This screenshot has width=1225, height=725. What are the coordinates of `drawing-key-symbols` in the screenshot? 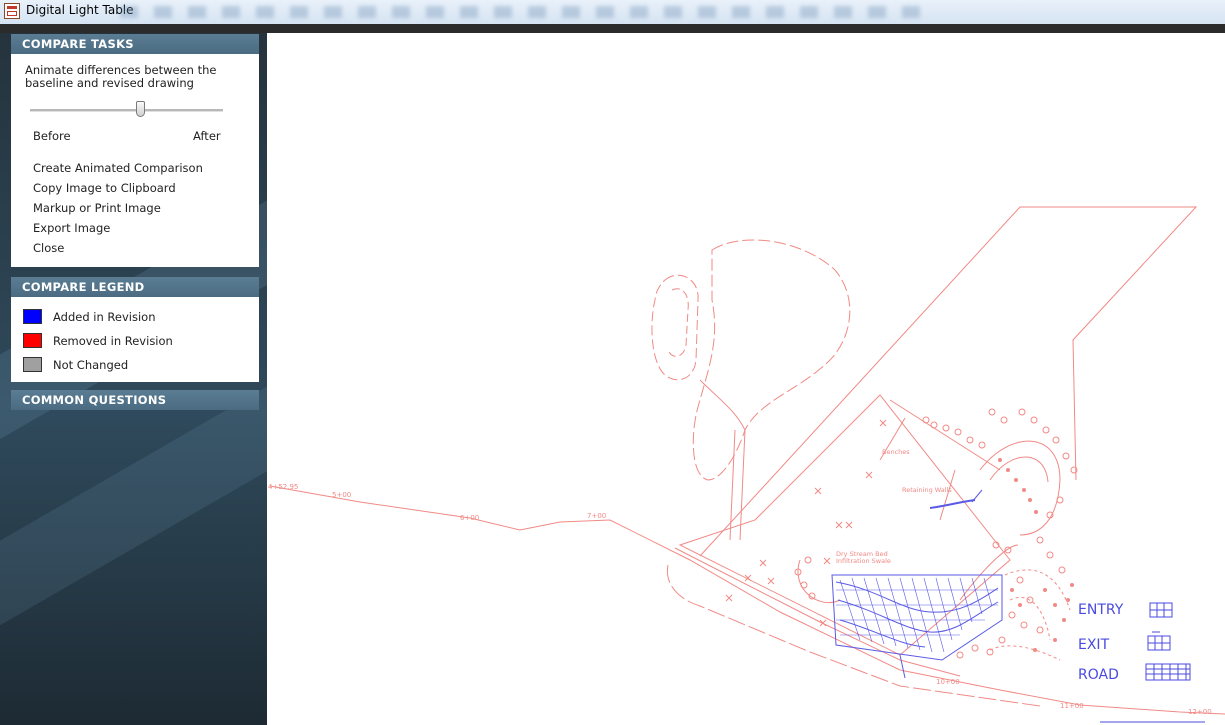 It's located at (1152, 662).